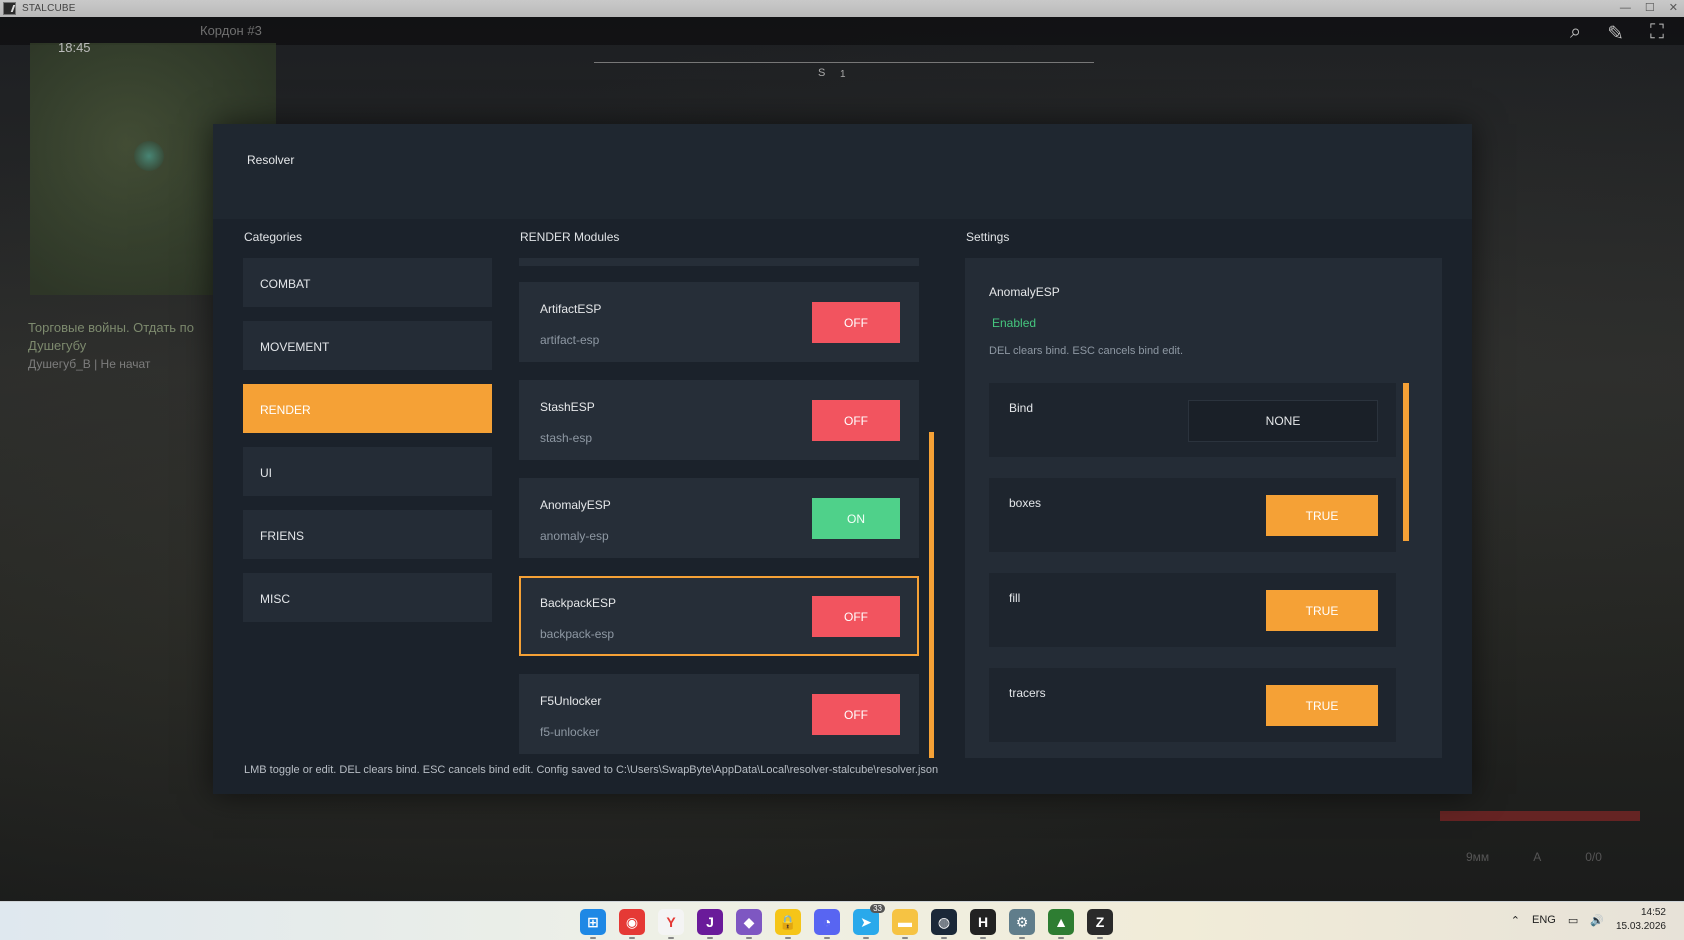 Image resolution: width=1684 pixels, height=940 pixels. I want to click on category-misc: MISC, so click(367, 597).